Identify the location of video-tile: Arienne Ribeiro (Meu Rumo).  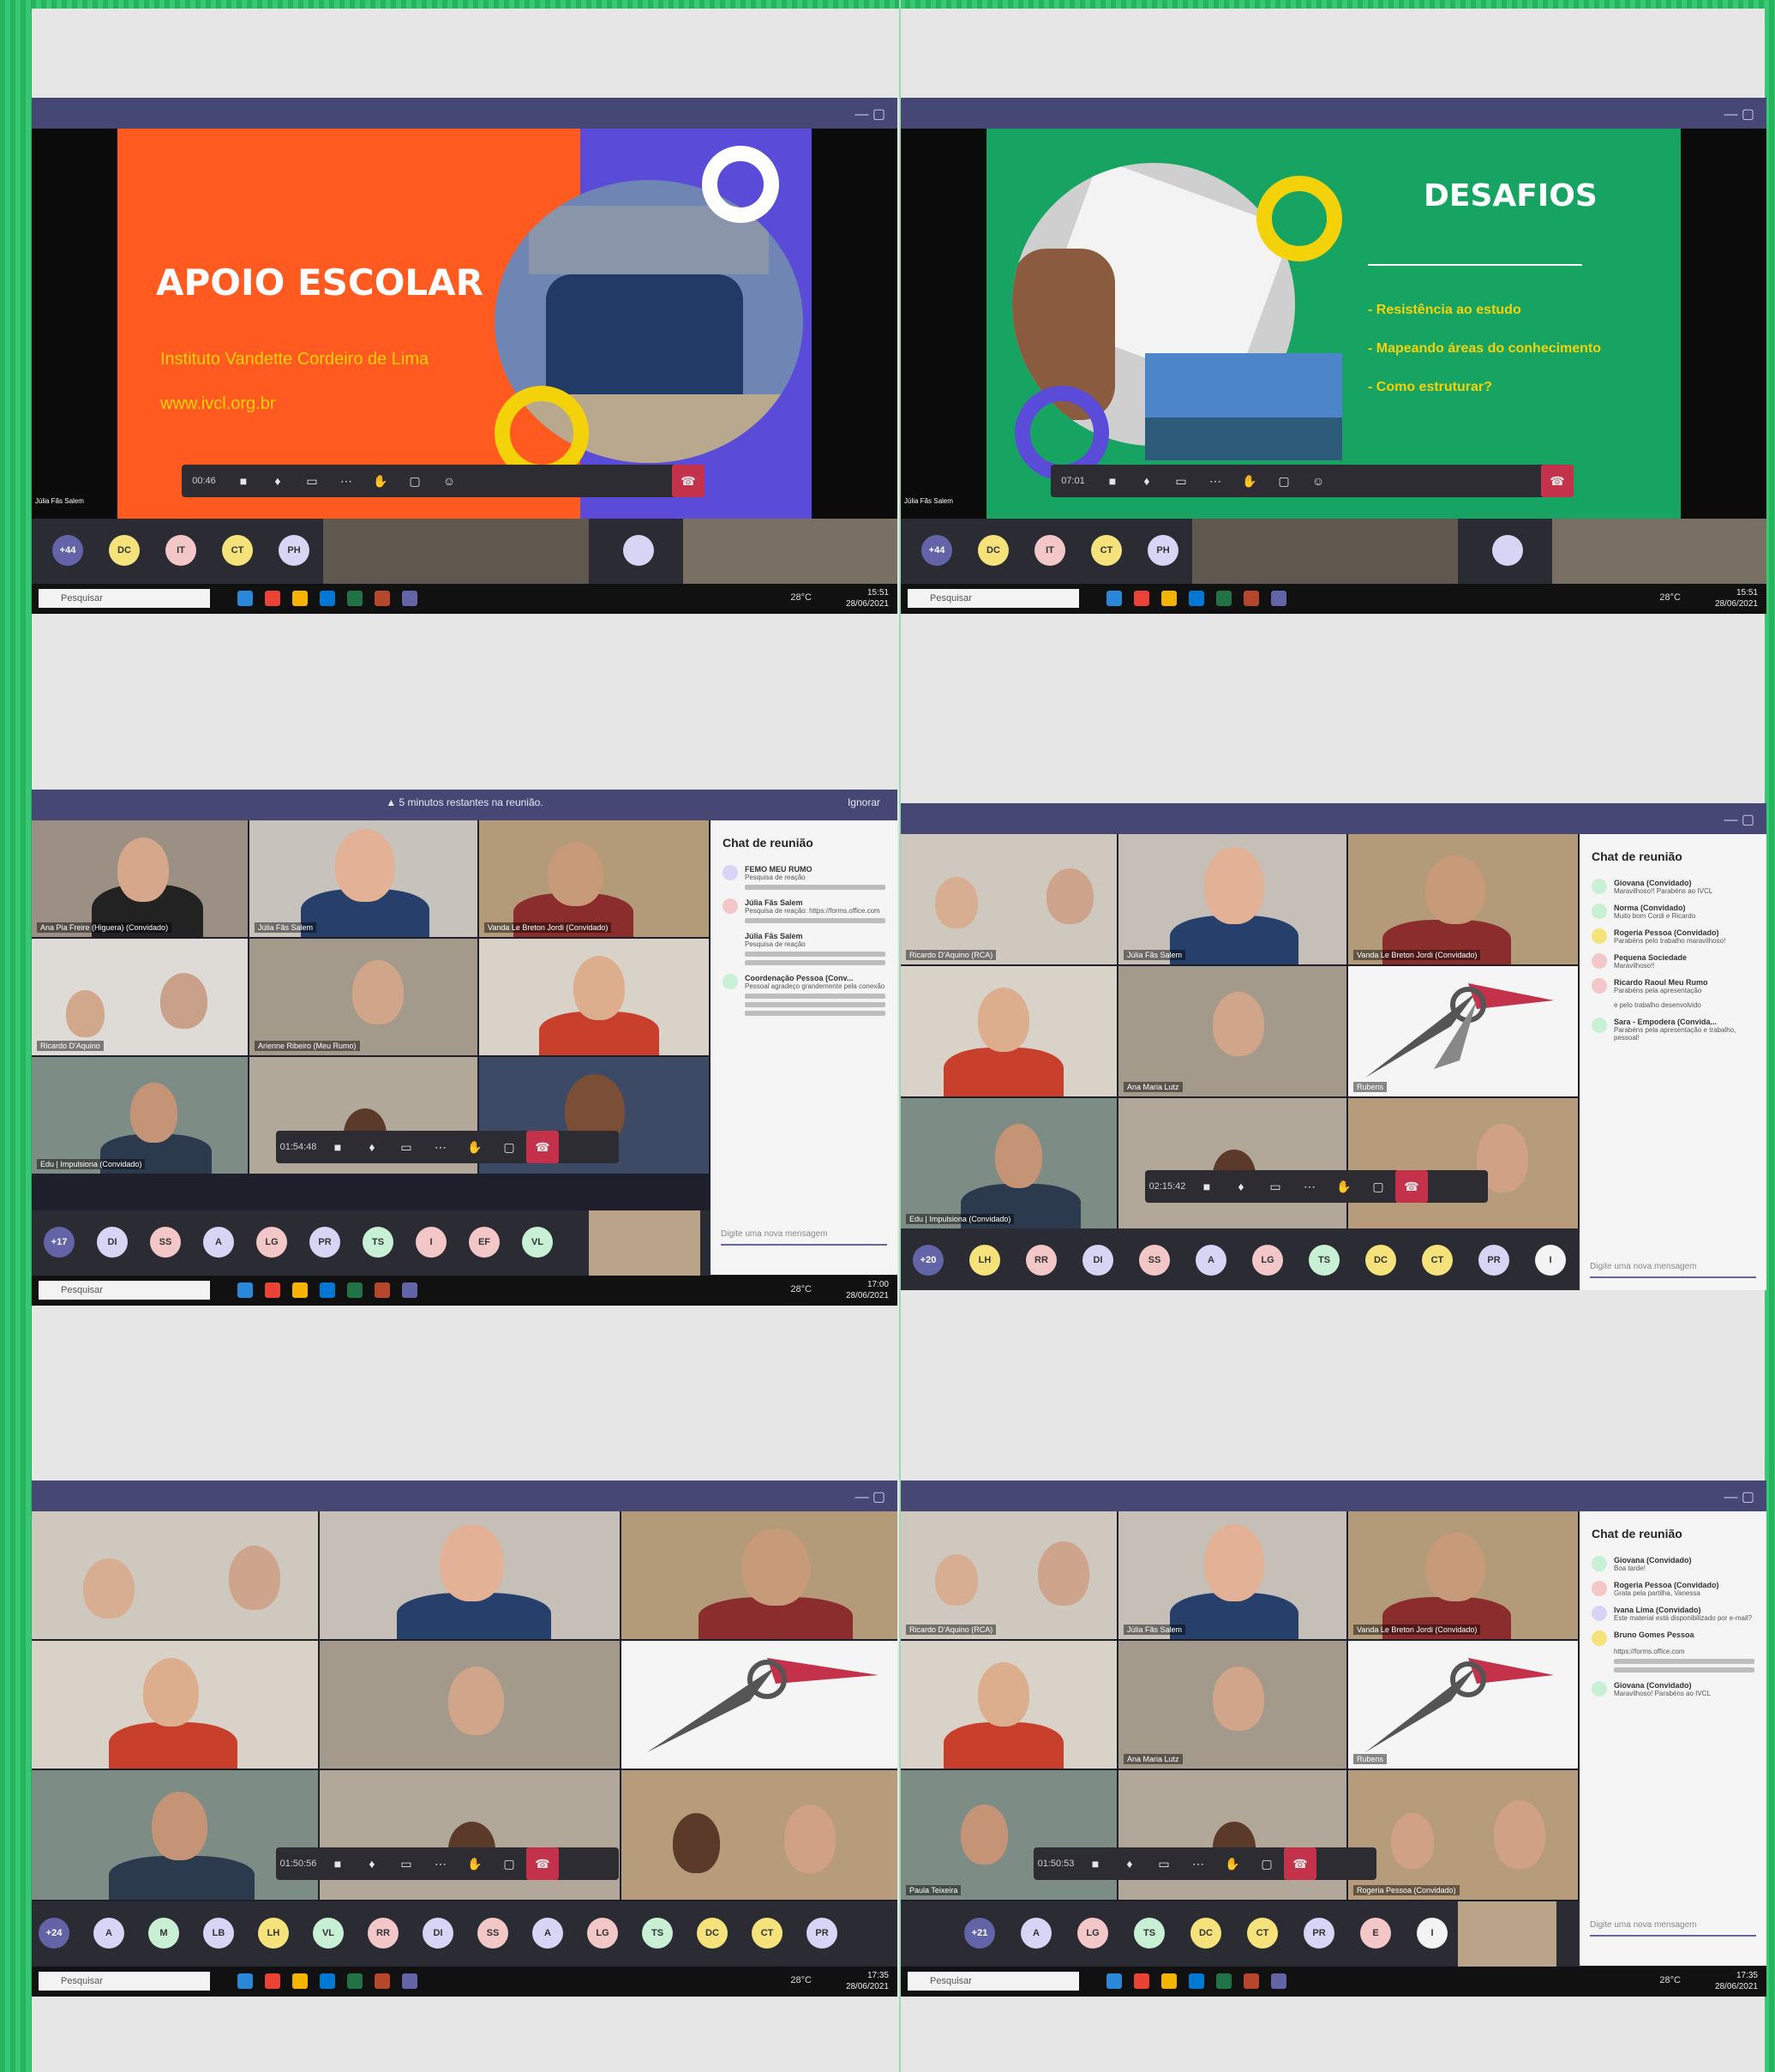
(363, 997).